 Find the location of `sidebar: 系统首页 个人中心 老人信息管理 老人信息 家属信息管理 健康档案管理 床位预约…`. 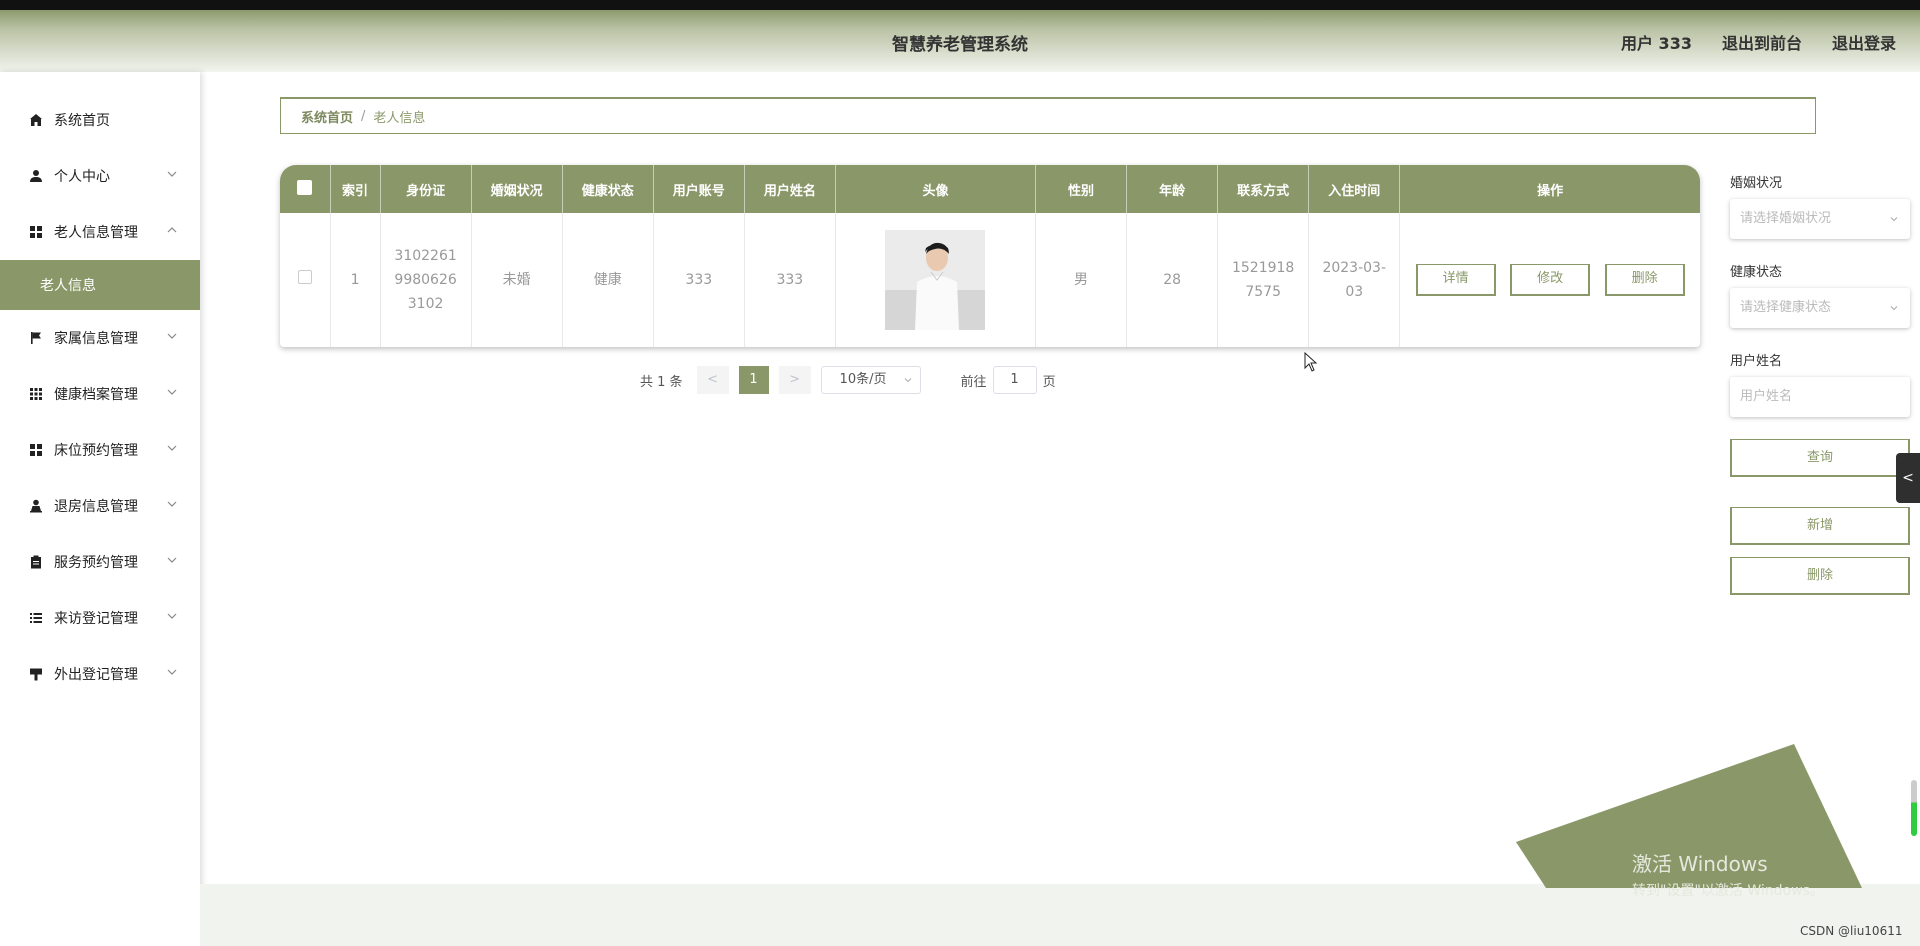

sidebar: 系统首页 个人中心 老人信息管理 老人信息 家属信息管理 健康档案管理 床位预约… is located at coordinates (100, 509).